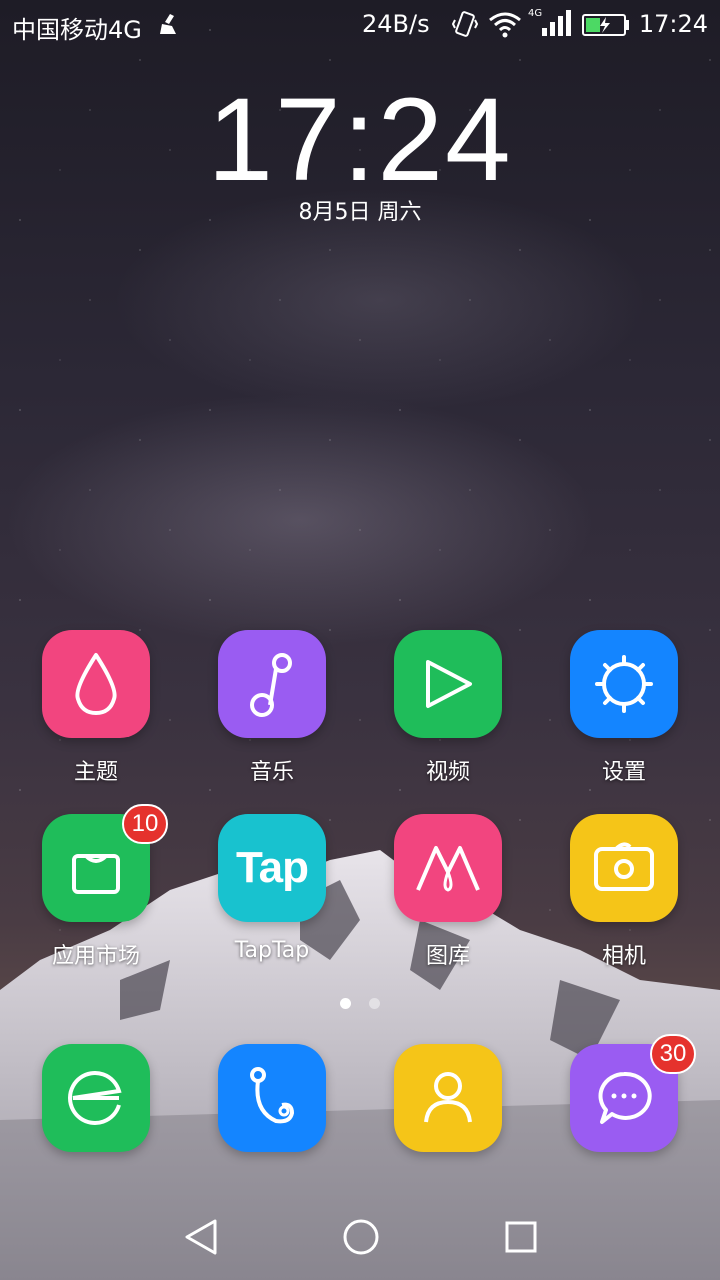  Describe the element at coordinates (360, 25) in the screenshot. I see `status-bar: 中国移动4G 24B/s 4G 17:24` at that location.